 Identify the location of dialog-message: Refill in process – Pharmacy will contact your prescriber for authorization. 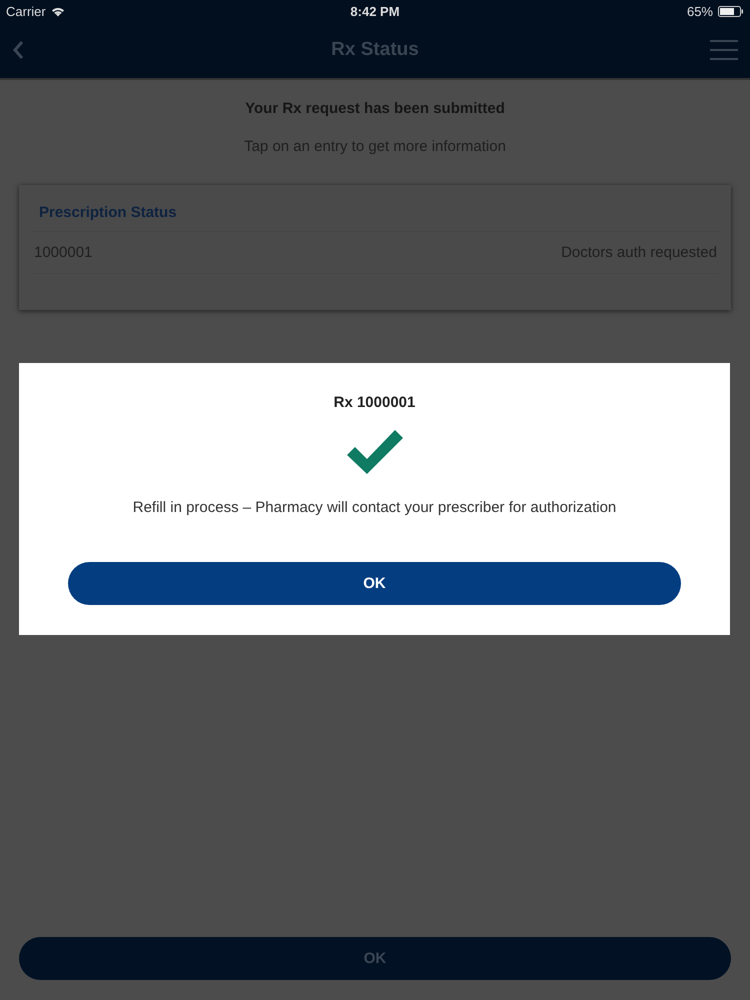
(374, 507).